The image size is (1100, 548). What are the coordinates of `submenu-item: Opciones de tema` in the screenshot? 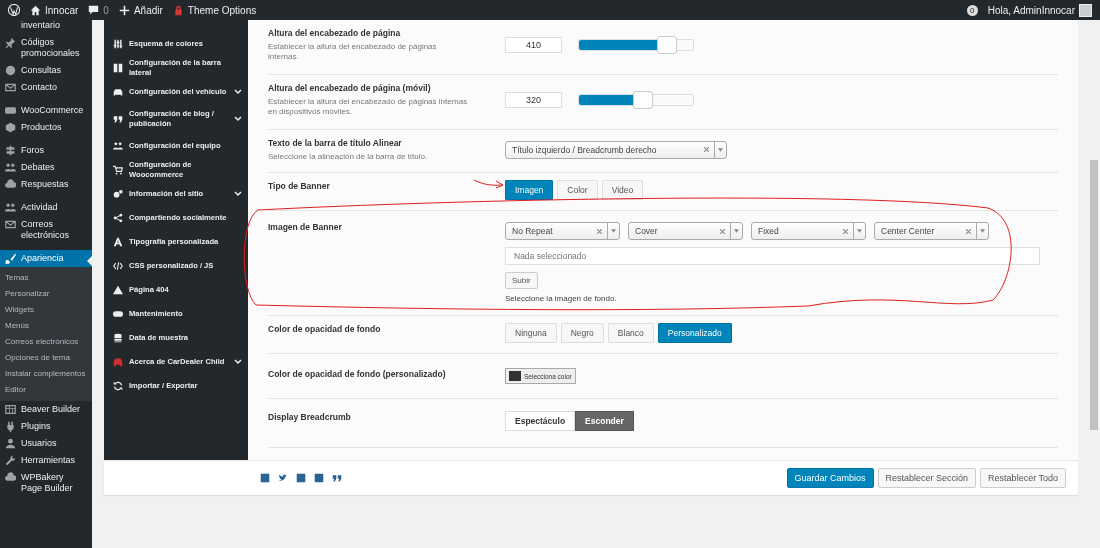 It's located at (46, 358).